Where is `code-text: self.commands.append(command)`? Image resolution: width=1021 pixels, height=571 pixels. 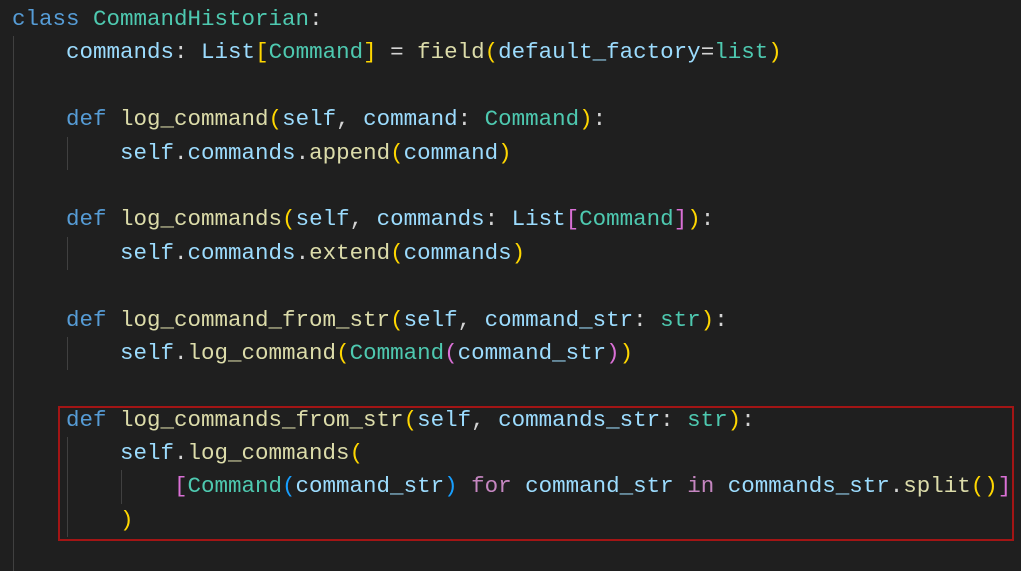 code-text: self.commands.append(command) is located at coordinates (316, 153).